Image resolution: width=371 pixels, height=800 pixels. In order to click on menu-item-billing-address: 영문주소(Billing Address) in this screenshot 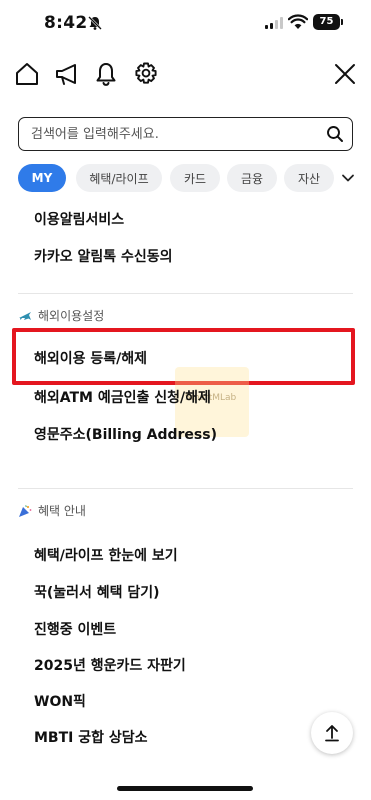, I will do `click(125, 434)`.